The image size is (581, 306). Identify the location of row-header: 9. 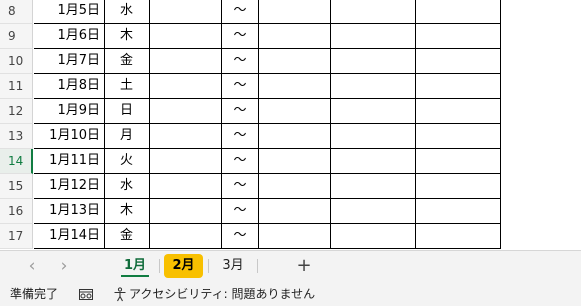
(16, 36).